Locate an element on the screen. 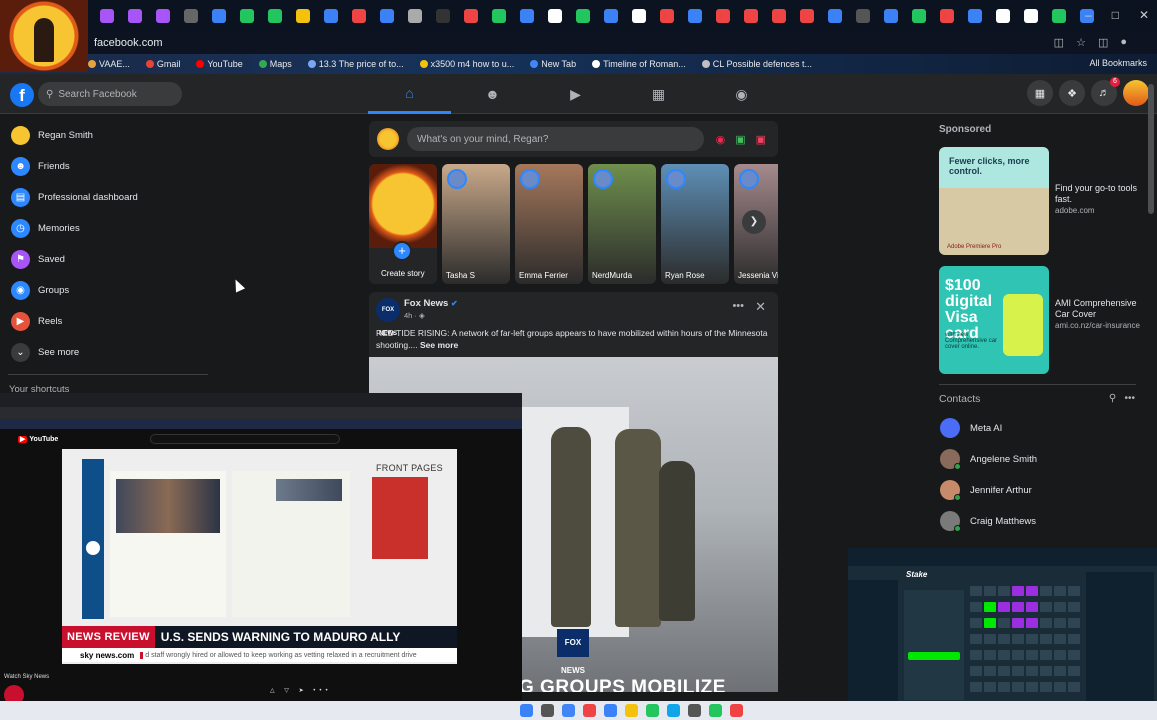 This screenshot has height=720, width=1157. marketplace-icon: ▦ is located at coordinates (658, 94).